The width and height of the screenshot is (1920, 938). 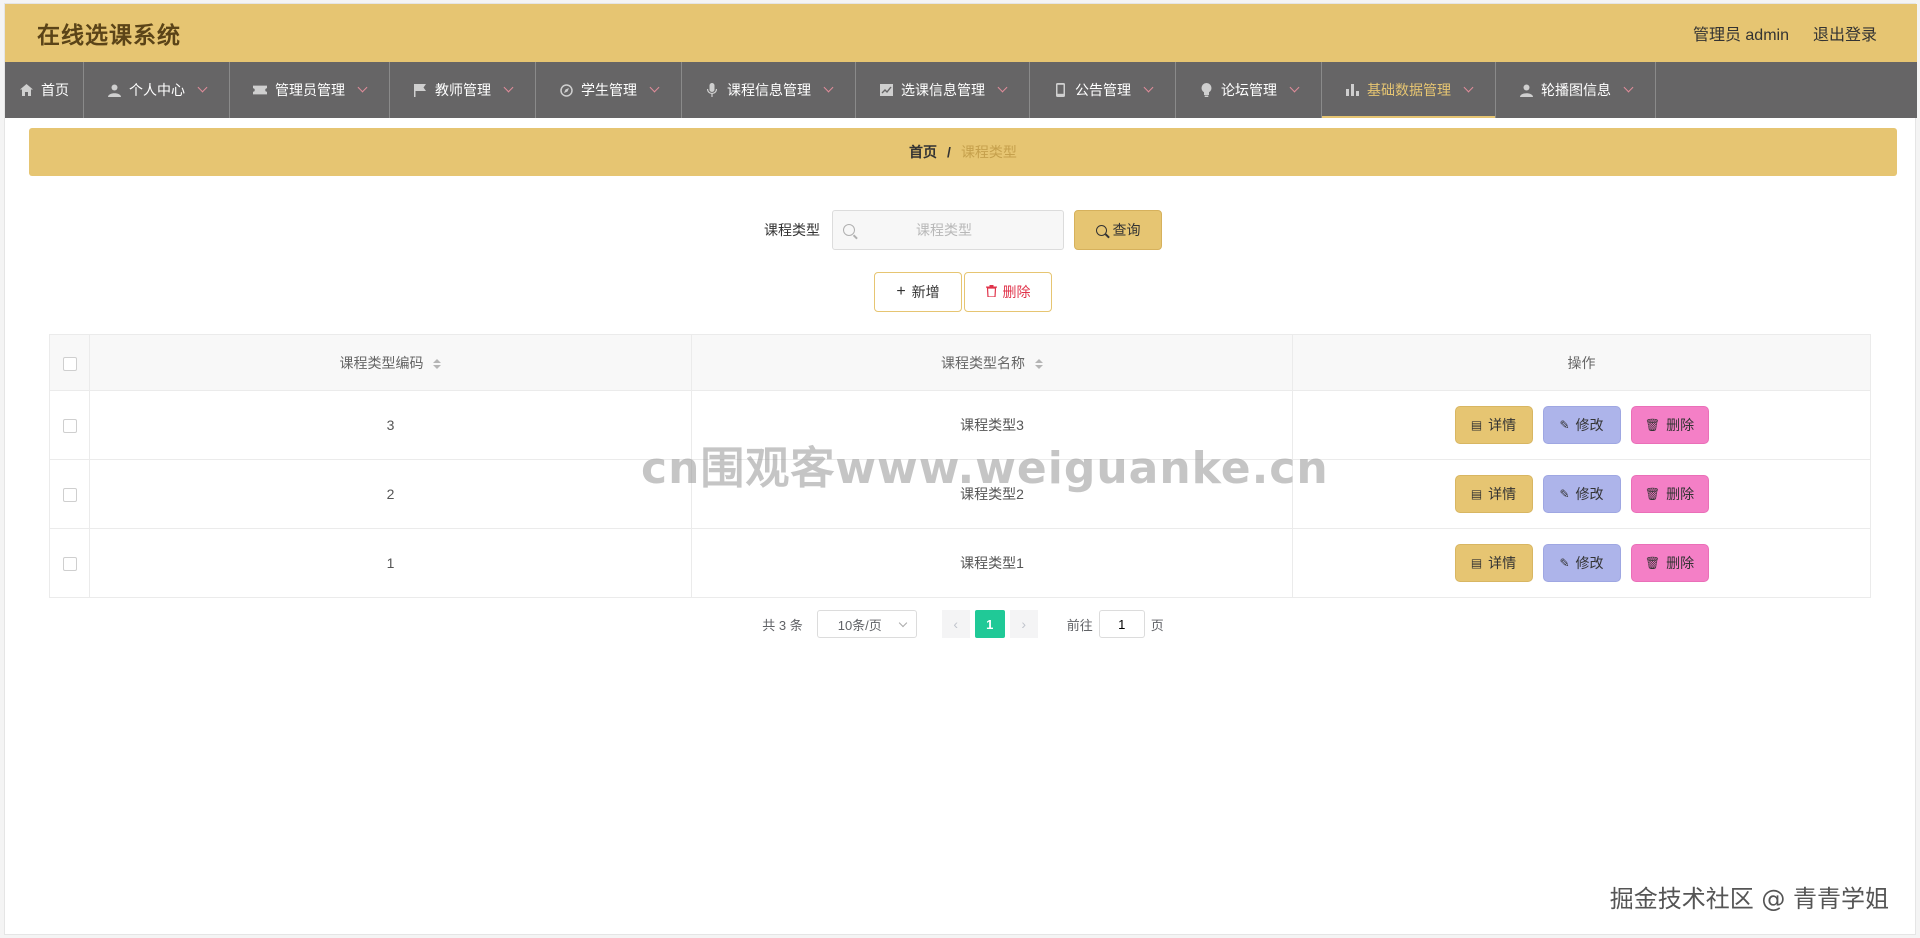 I want to click on nav-item-admin-mgmt: 管理员管理, so click(x=310, y=90).